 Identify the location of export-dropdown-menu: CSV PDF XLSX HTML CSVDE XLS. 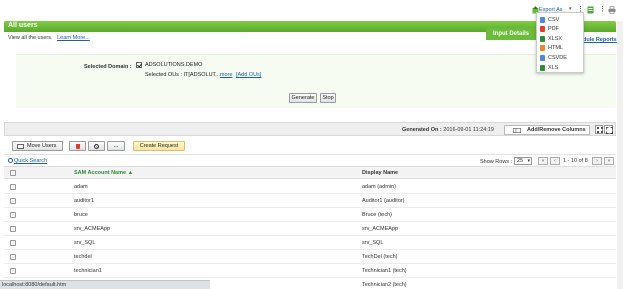
(560, 42).